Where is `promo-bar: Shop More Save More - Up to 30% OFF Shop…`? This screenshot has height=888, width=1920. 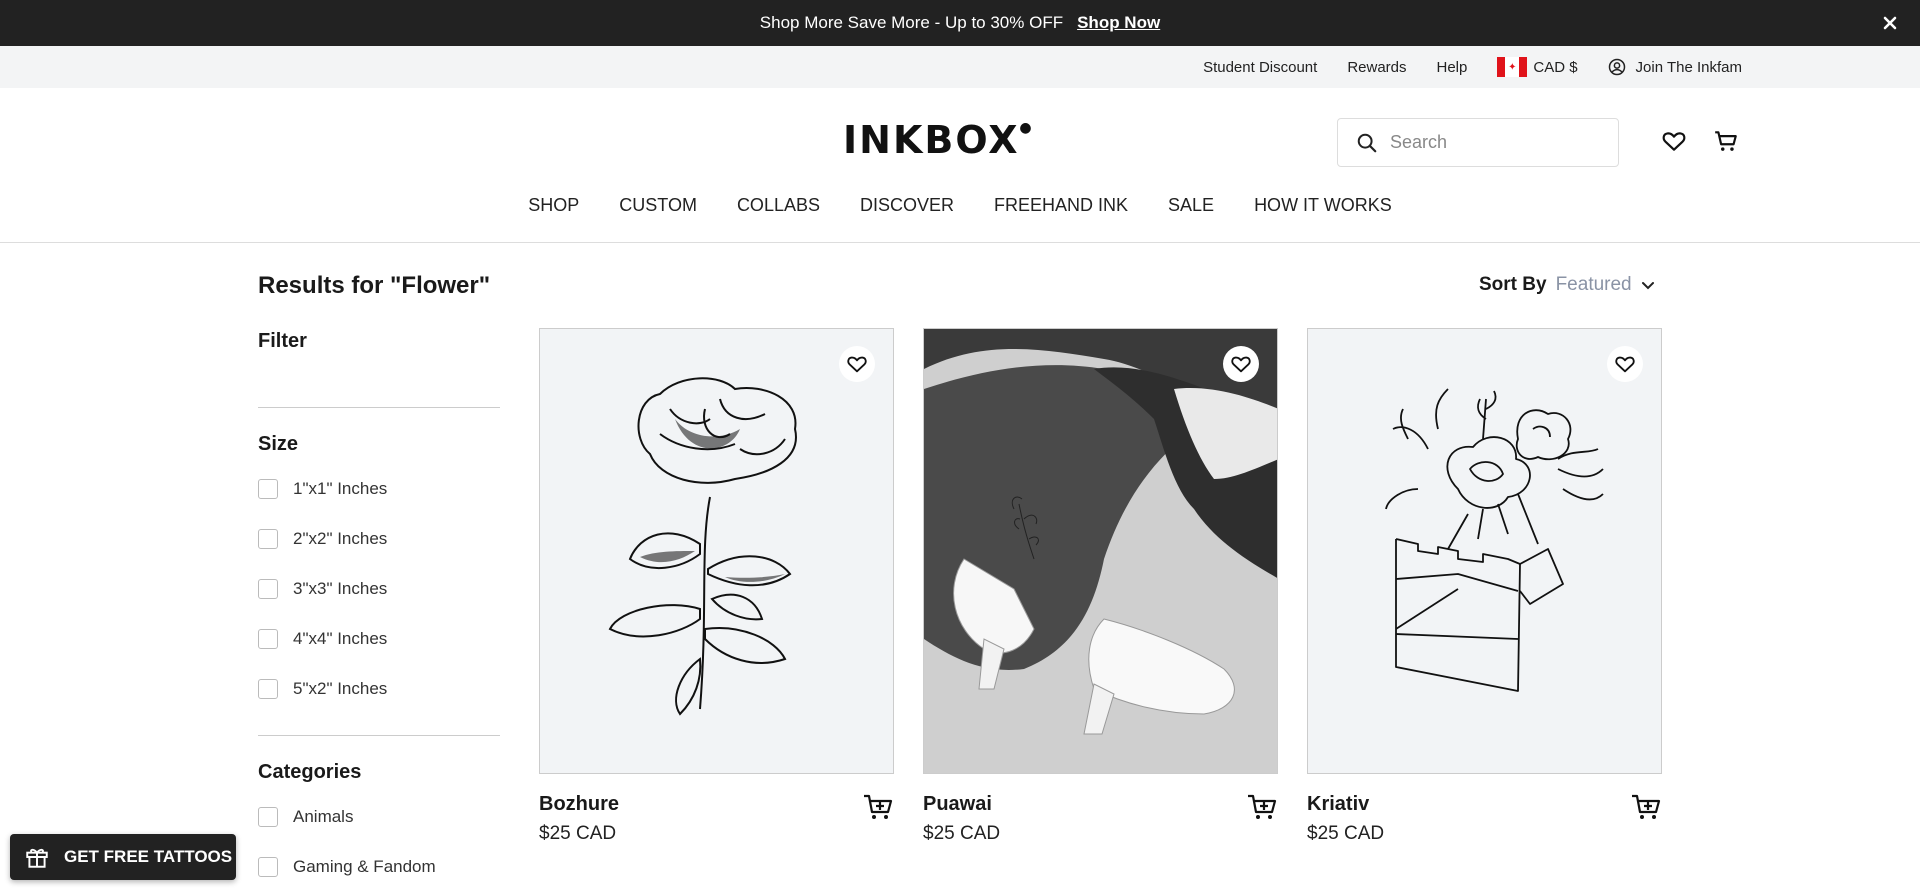
promo-bar: Shop More Save More - Up to 30% OFF Shop… is located at coordinates (960, 23).